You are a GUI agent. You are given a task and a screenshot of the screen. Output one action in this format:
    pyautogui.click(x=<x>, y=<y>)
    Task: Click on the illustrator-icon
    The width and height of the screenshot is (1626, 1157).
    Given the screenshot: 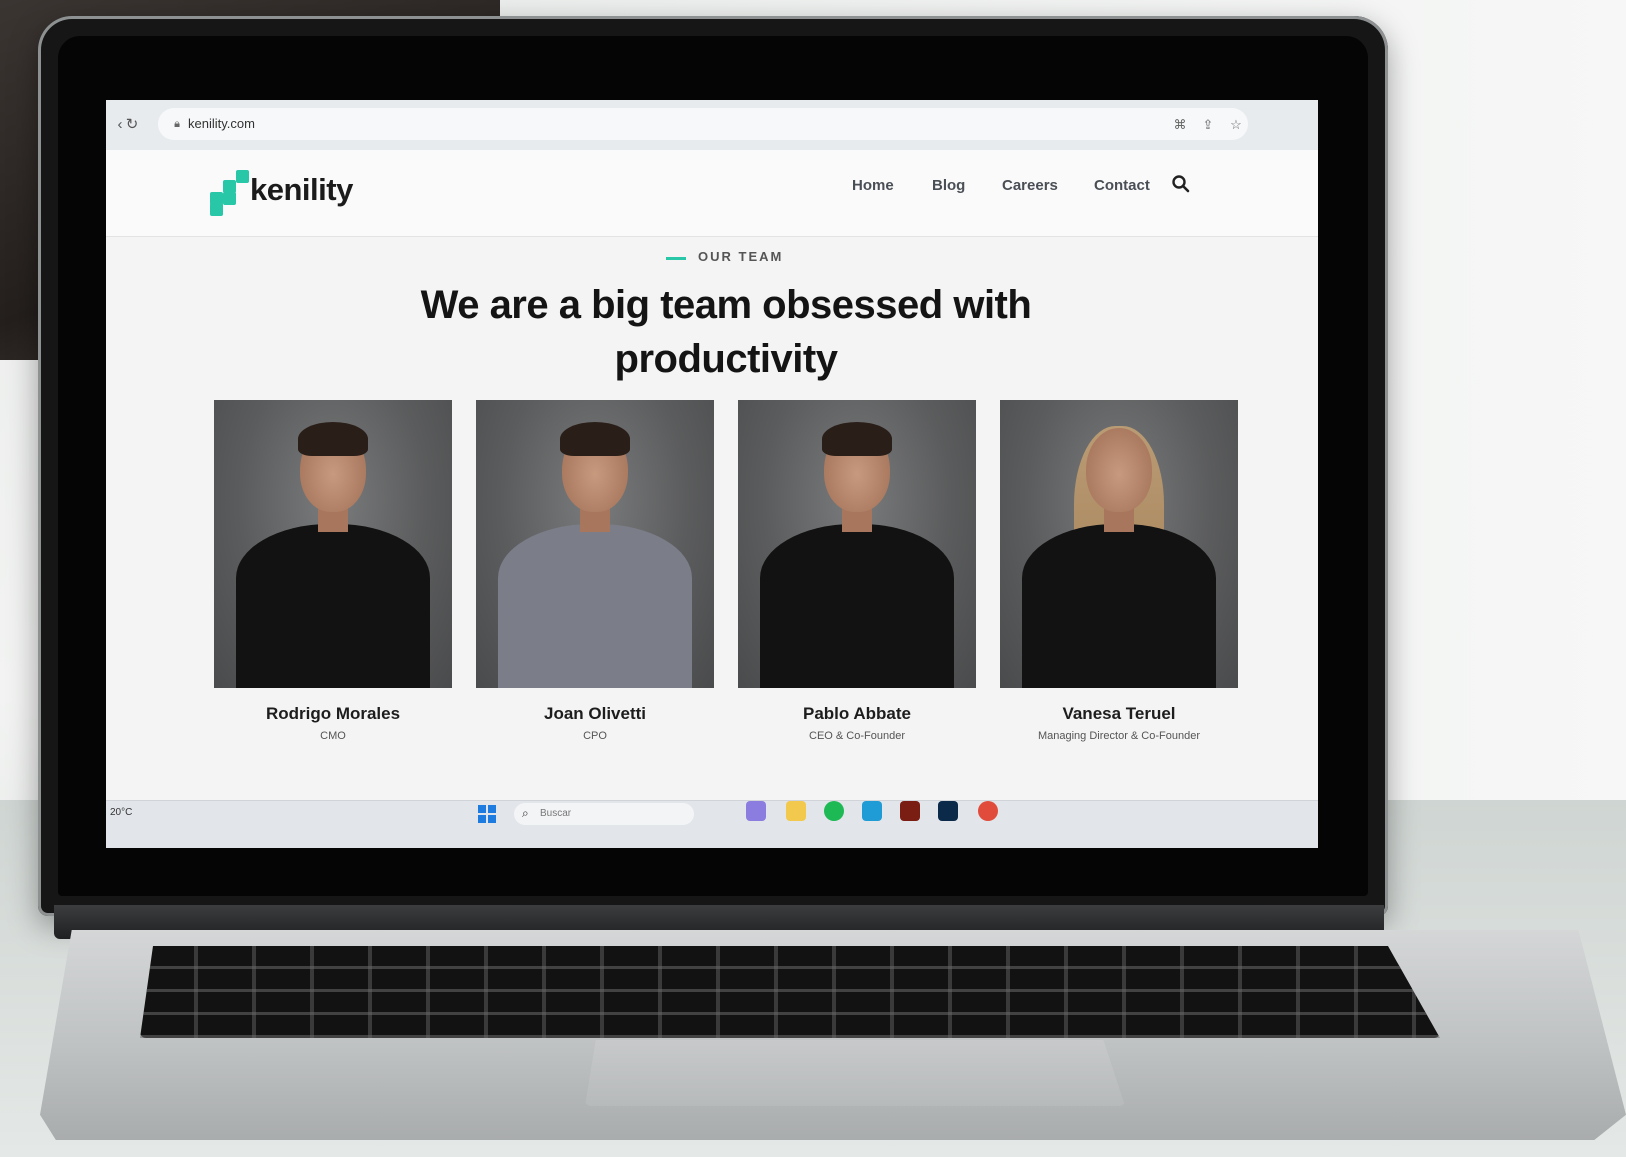 What is the action you would take?
    pyautogui.click(x=910, y=811)
    